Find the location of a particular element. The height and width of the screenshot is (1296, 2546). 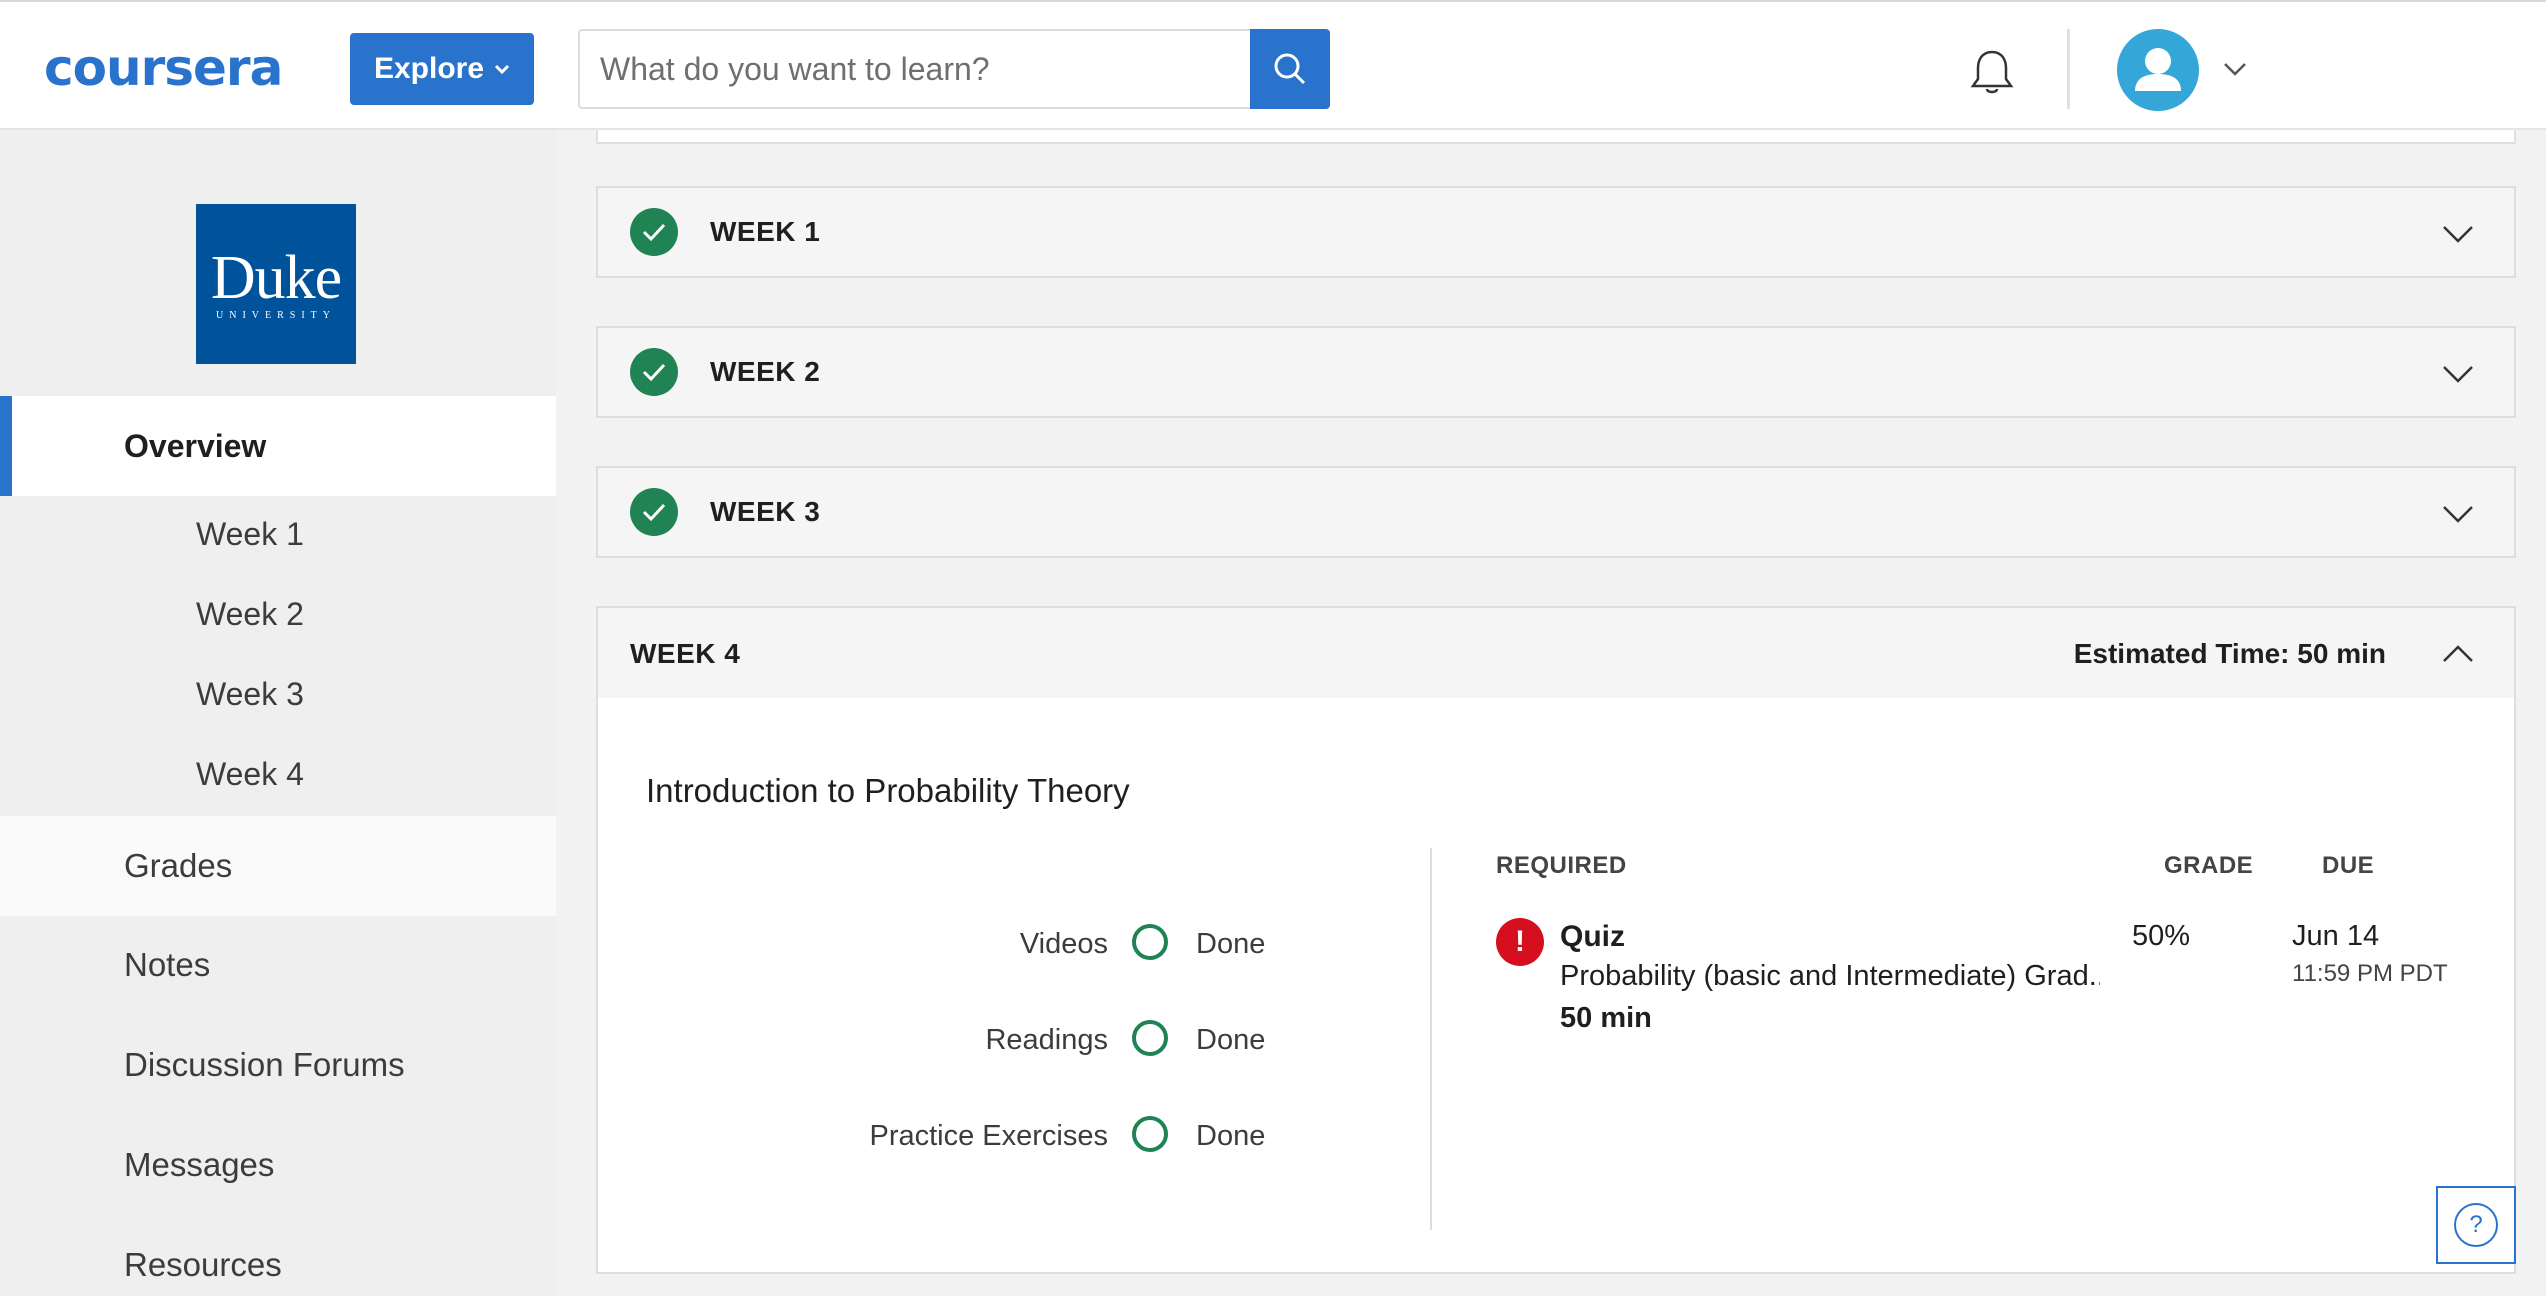

help-icon: ? is located at coordinates (2476, 1225).